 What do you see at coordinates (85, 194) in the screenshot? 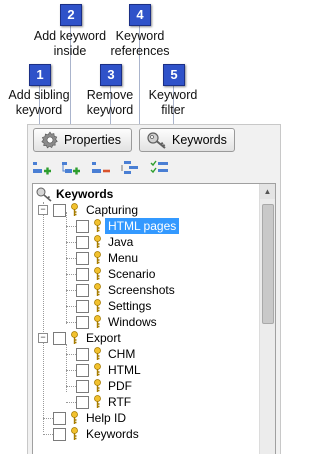
I see `tree-root-label: Keywords` at bounding box center [85, 194].